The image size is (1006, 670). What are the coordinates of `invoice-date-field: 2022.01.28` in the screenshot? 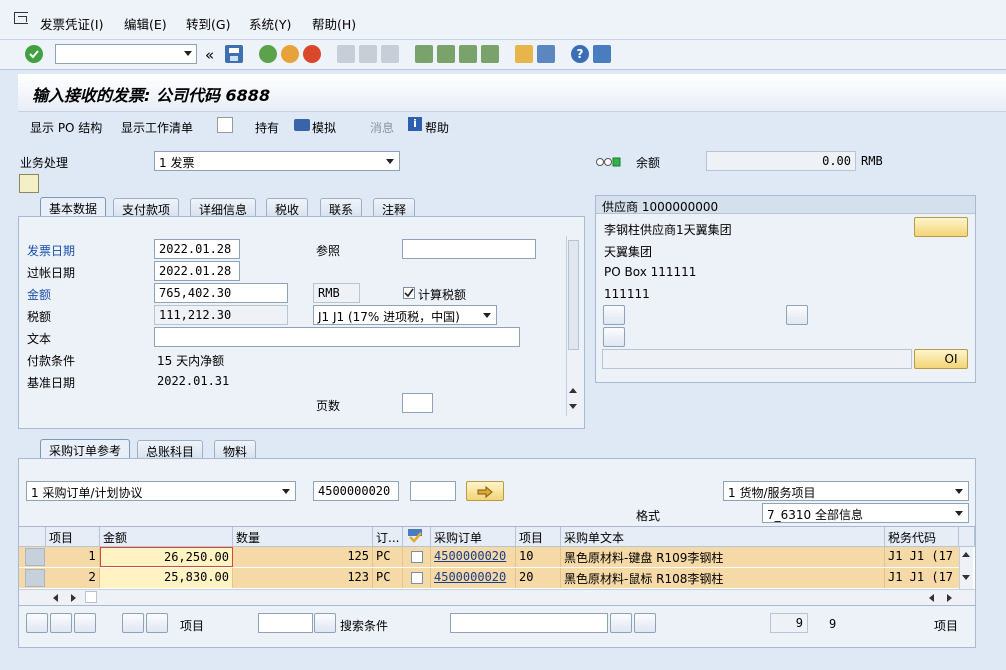 It's located at (197, 249).